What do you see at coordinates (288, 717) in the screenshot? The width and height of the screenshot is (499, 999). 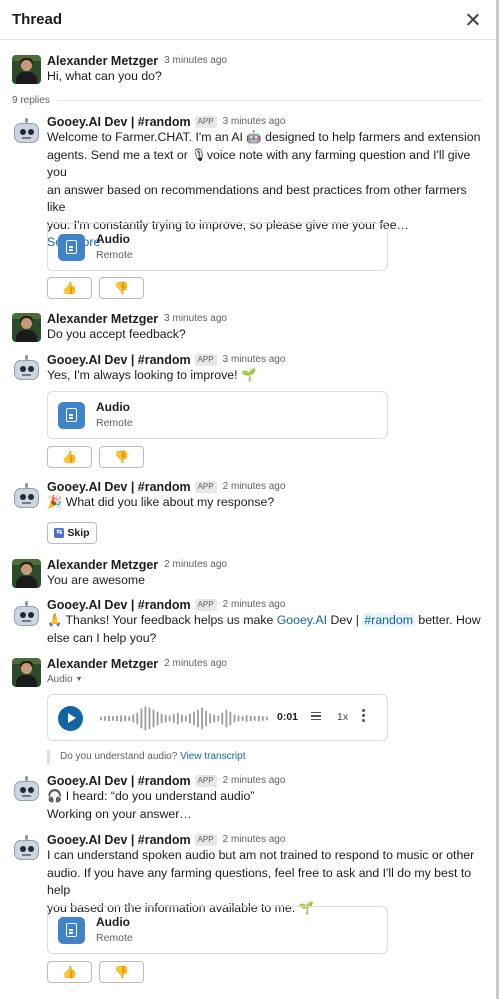 I see `duration: 0:01` at bounding box center [288, 717].